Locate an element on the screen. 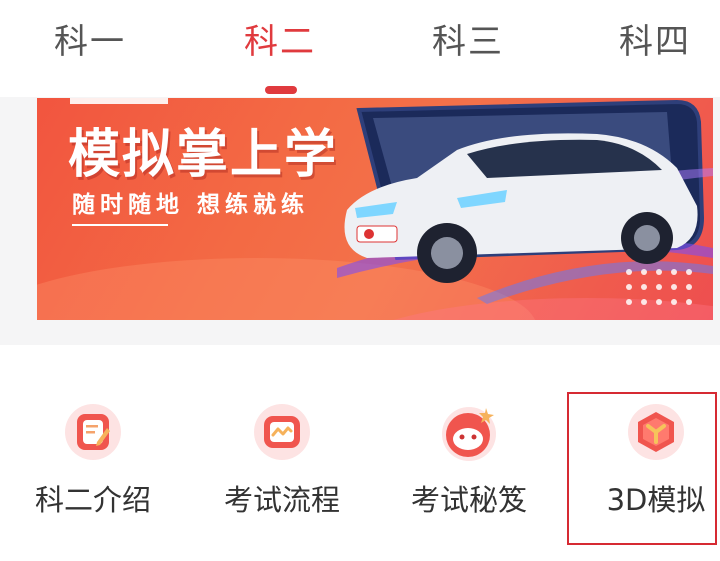 Image resolution: width=720 pixels, height=561 pixels. banner-subtitle: 随时随地 想练就练 is located at coordinates (191, 205).